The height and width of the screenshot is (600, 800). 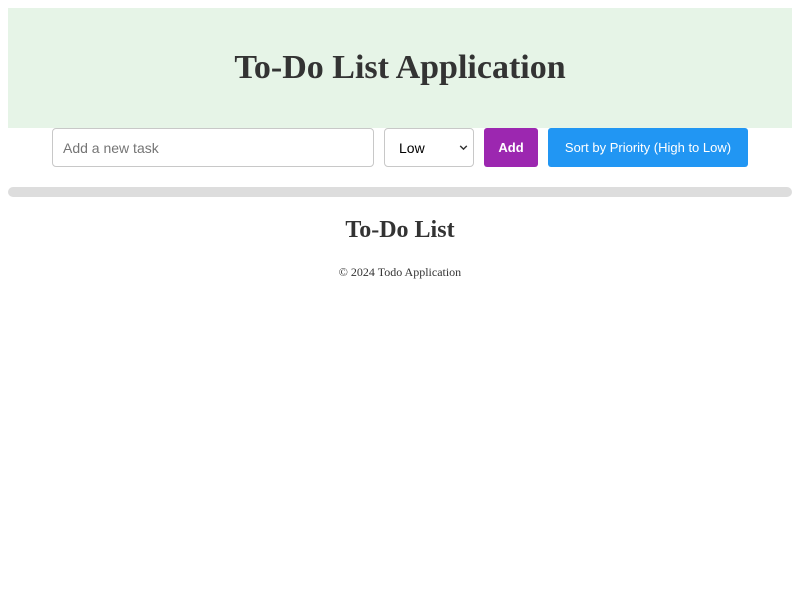 What do you see at coordinates (648, 147) in the screenshot?
I see `sort-by-priority-button: Sort by Priority (High to Low)` at bounding box center [648, 147].